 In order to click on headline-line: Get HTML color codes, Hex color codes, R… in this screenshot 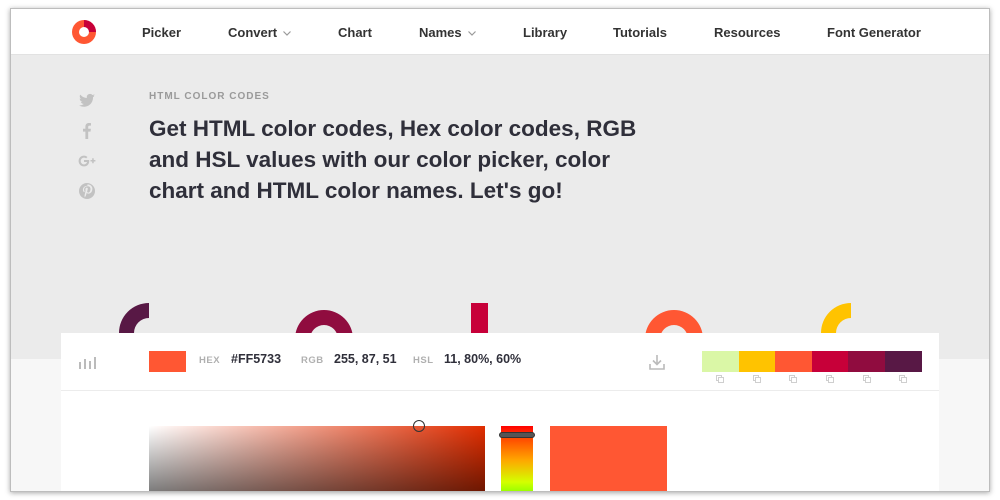, I will do `click(393, 128)`.